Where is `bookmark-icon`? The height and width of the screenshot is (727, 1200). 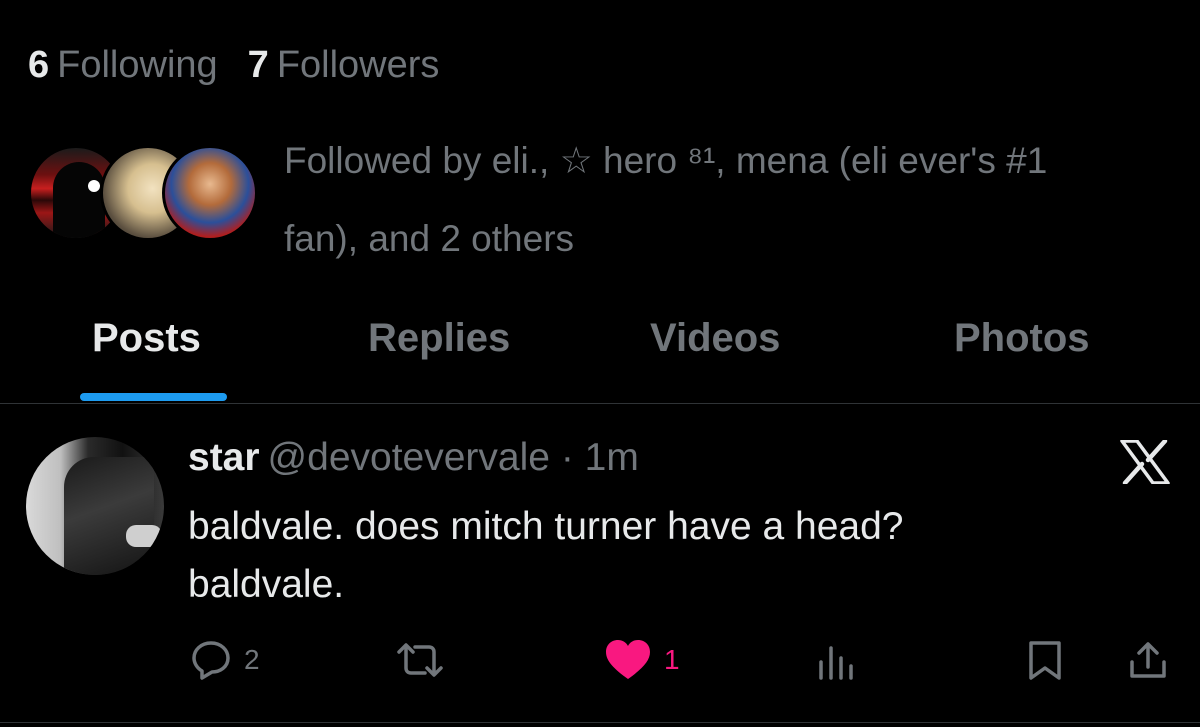
bookmark-icon is located at coordinates (1045, 660).